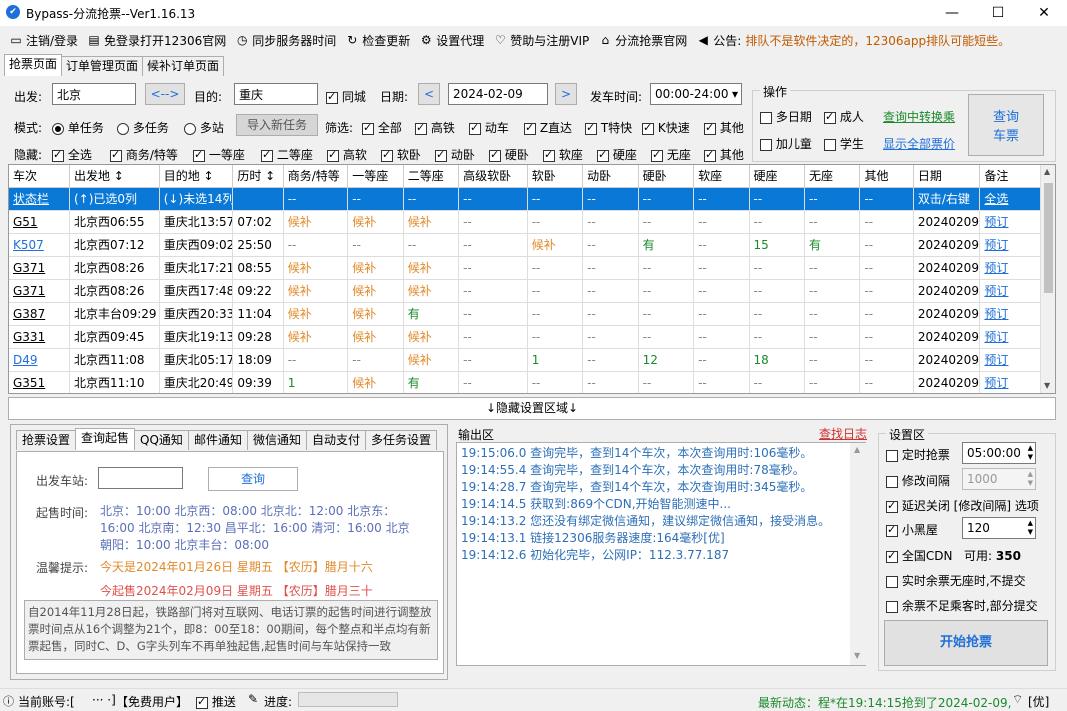 The image size is (1067, 711). I want to click on adult-checkbox: 成人, so click(844, 116).